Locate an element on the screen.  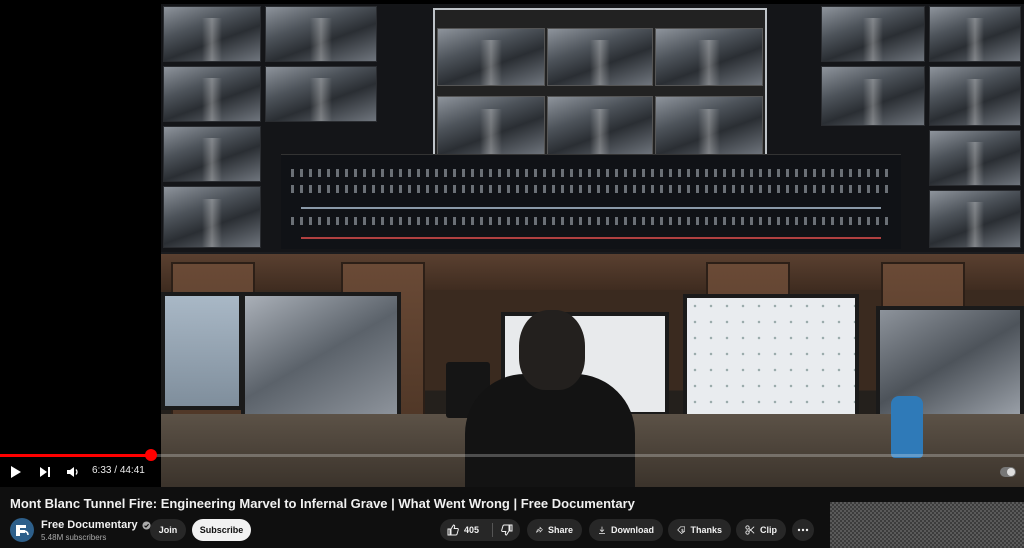
share-icon is located at coordinates (539, 529).